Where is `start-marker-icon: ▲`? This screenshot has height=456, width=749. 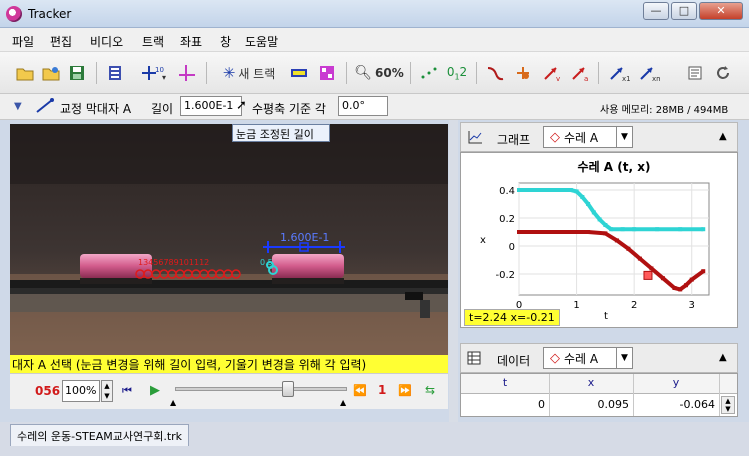 start-marker-icon: ▲ is located at coordinates (173, 402).